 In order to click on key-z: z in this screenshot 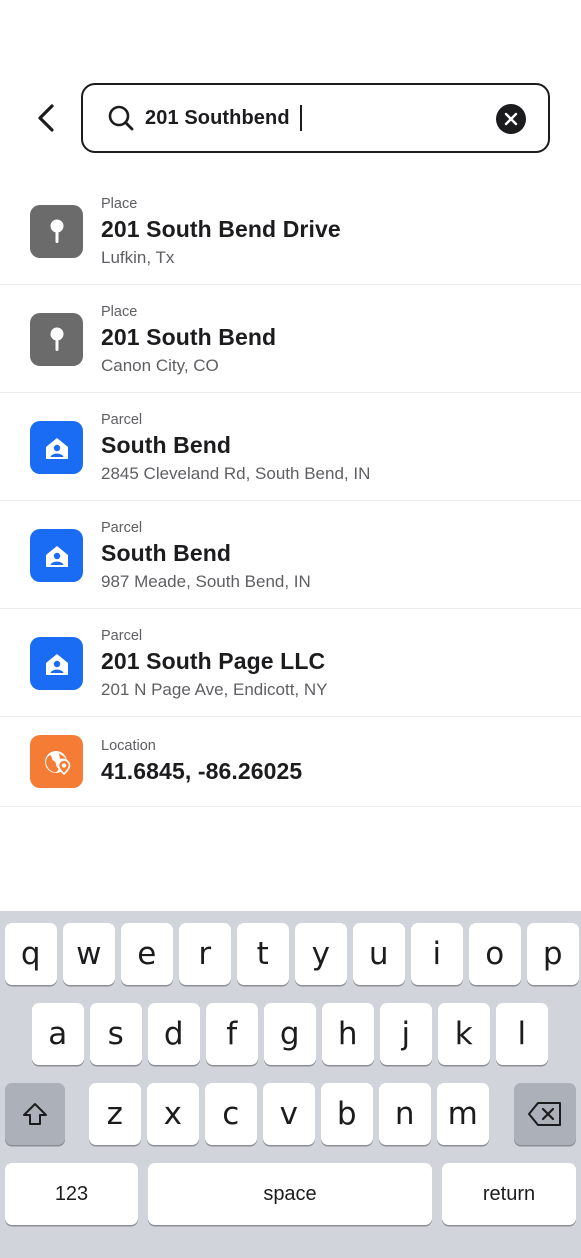, I will do `click(115, 1114)`.